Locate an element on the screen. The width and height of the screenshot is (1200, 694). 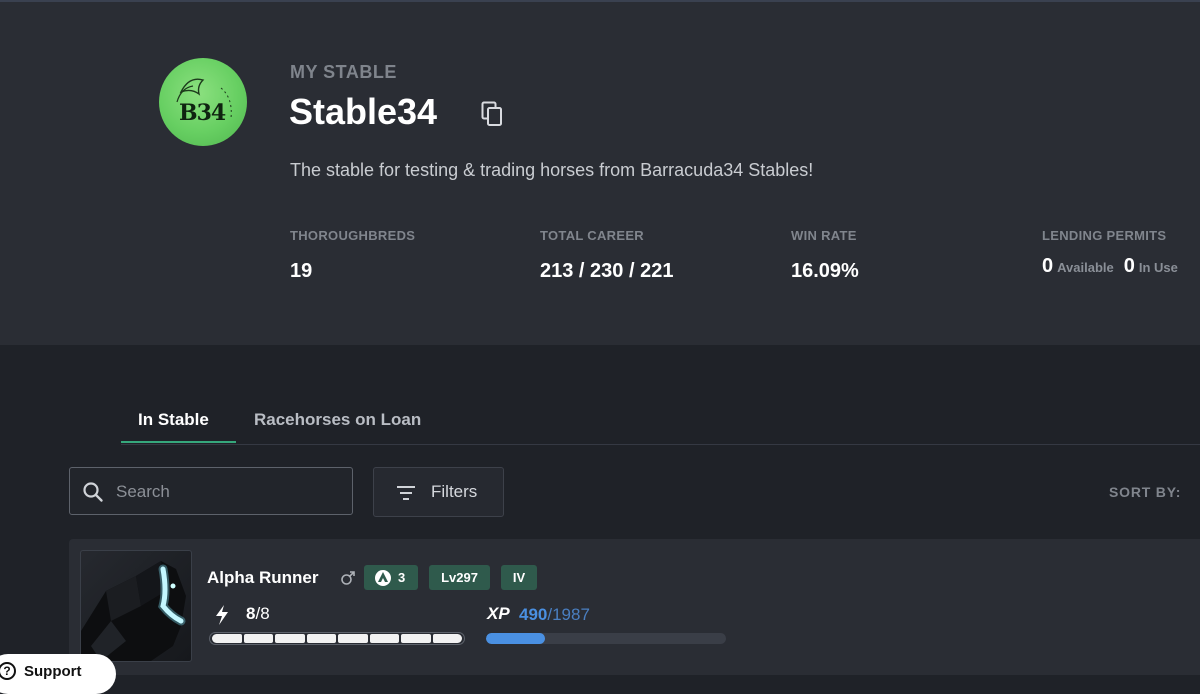
rank-badge: 3 is located at coordinates (391, 577).